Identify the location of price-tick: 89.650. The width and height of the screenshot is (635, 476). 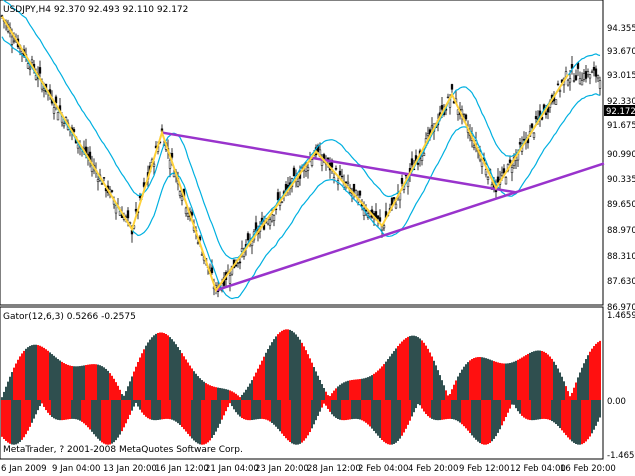
(621, 205).